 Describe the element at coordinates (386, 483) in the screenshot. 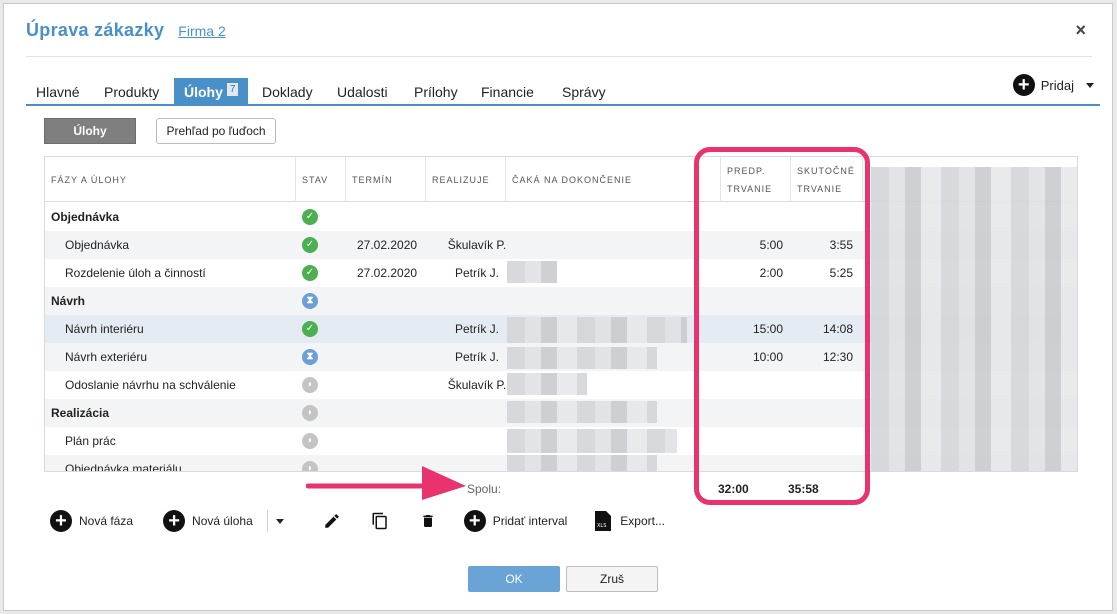

I see `pointer-arrow-icon` at that location.